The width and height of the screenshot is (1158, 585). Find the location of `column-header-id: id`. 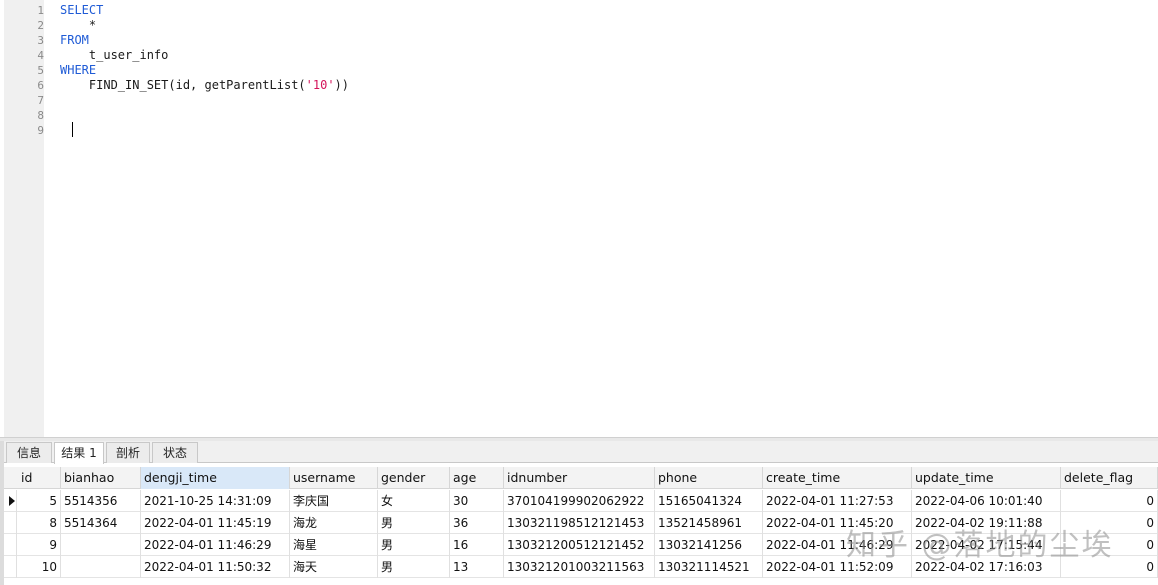

column-header-id: id is located at coordinates (39, 478).